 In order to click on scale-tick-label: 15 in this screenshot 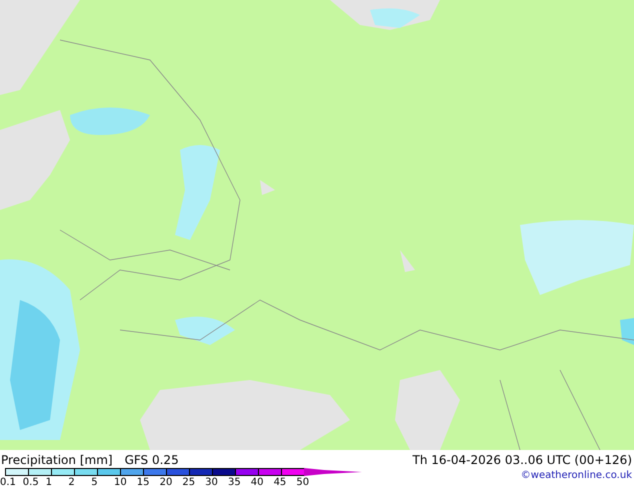, I will do `click(143, 483)`.